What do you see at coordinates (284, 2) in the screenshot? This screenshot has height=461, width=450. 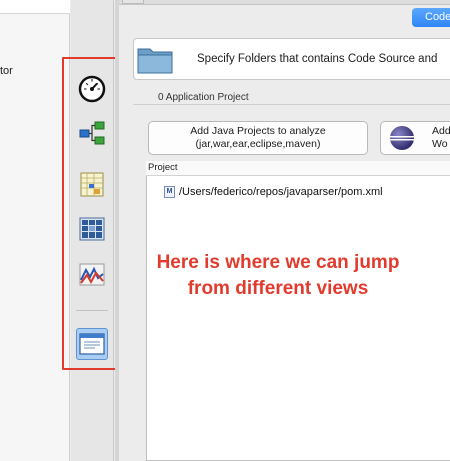 I see `main-topbar` at bounding box center [284, 2].